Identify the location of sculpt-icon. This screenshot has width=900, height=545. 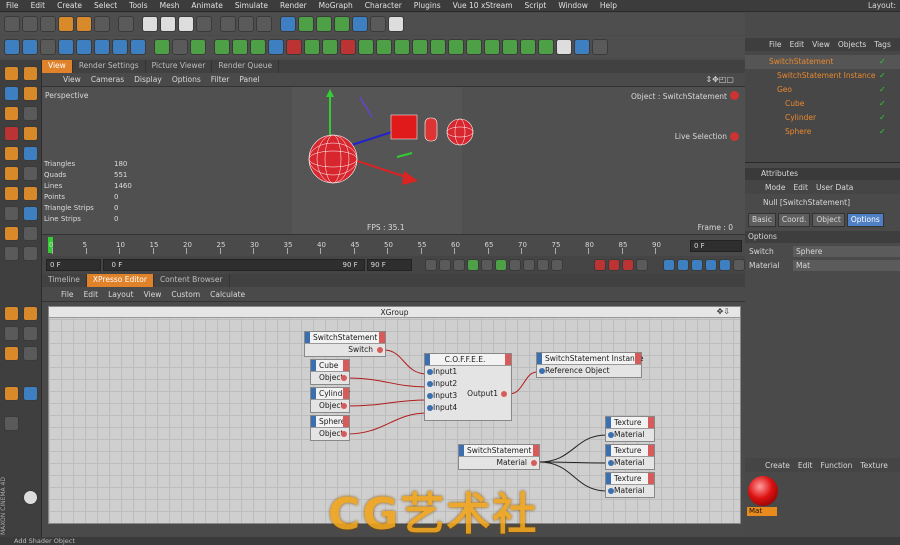
(30, 253).